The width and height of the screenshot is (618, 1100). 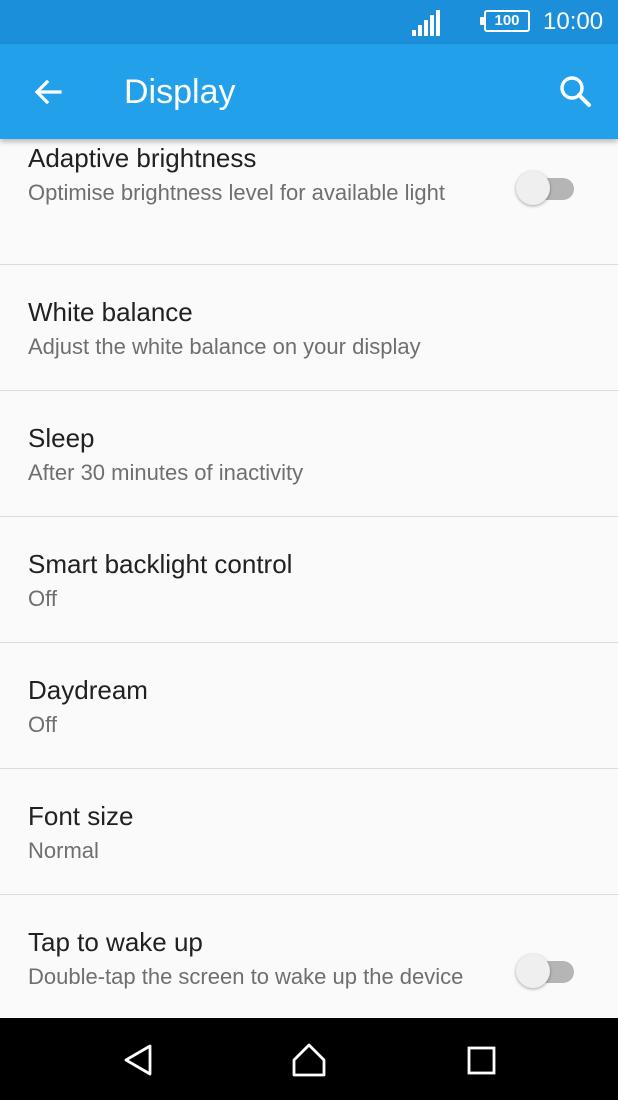 What do you see at coordinates (180, 92) in the screenshot?
I see `page-title: Display` at bounding box center [180, 92].